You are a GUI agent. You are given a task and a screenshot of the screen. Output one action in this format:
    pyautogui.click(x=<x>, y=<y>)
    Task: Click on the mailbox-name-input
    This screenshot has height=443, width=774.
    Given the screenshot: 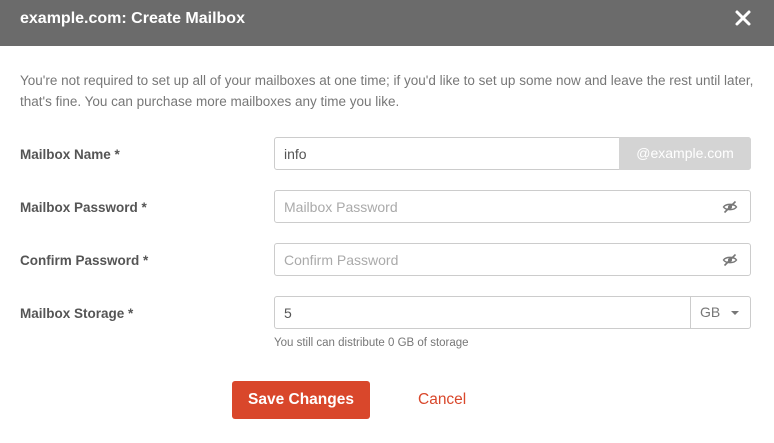 What is the action you would take?
    pyautogui.click(x=447, y=153)
    